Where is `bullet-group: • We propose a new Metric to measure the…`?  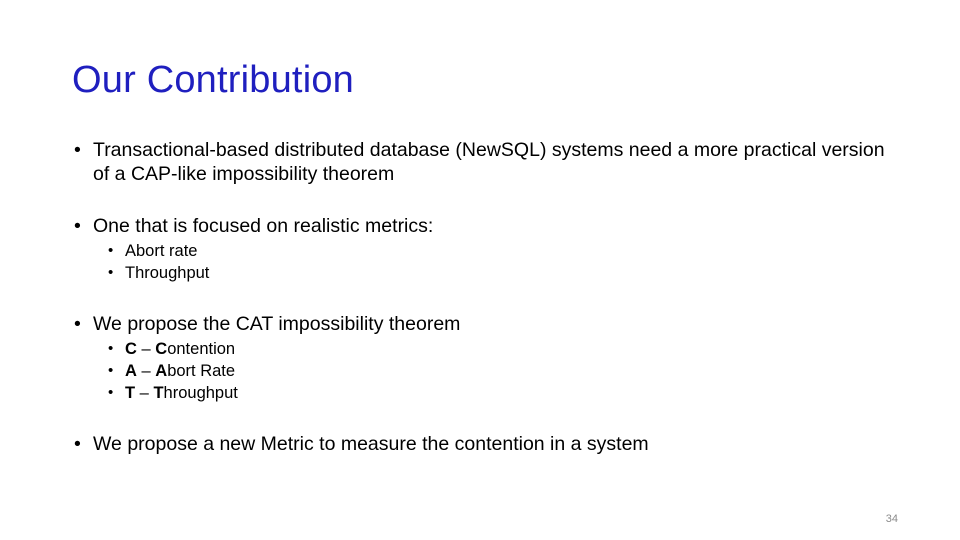 bullet-group: • We propose a new Metric to measure the… is located at coordinates (480, 444).